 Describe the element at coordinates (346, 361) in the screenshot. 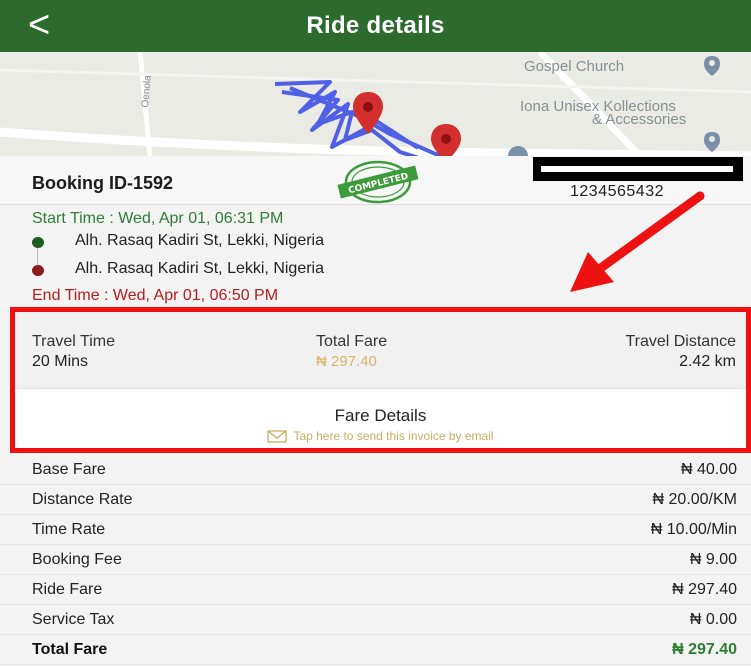

I see `total-fare-value: ₦ 297.40` at that location.